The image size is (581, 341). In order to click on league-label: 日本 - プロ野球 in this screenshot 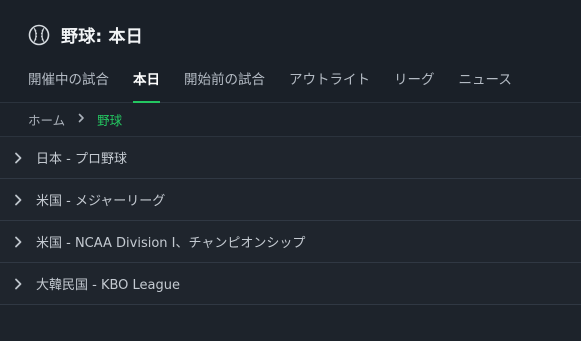, I will do `click(81, 159)`.